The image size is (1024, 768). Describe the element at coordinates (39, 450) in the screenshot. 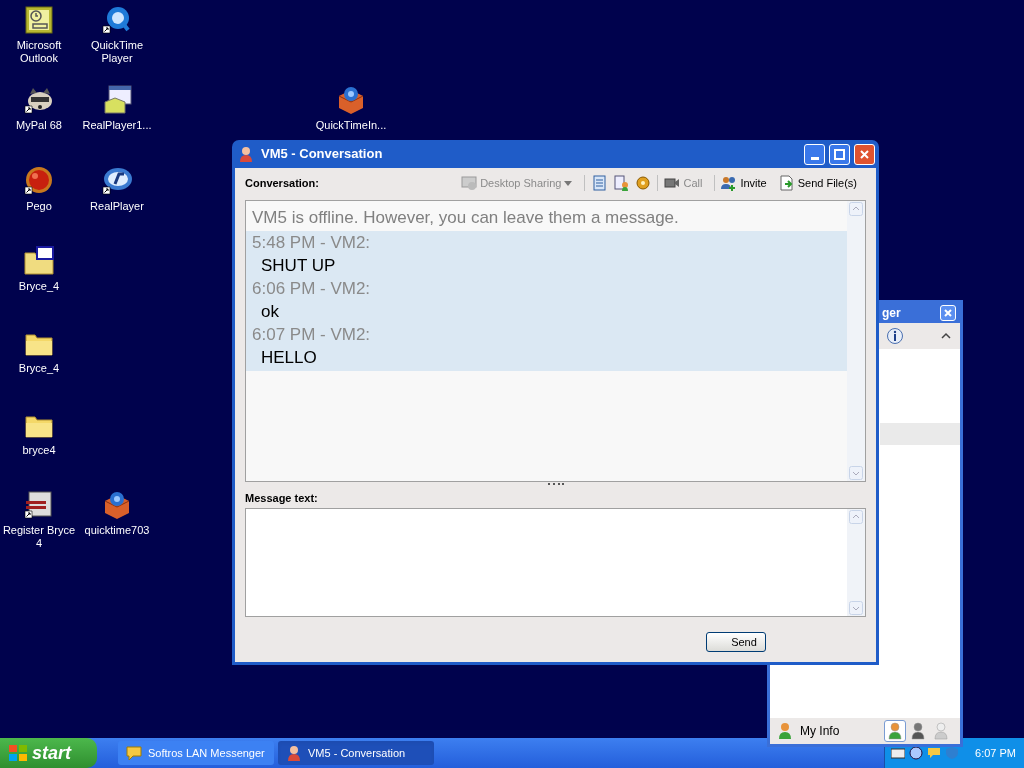

I see `icon-label: bryce4` at that location.